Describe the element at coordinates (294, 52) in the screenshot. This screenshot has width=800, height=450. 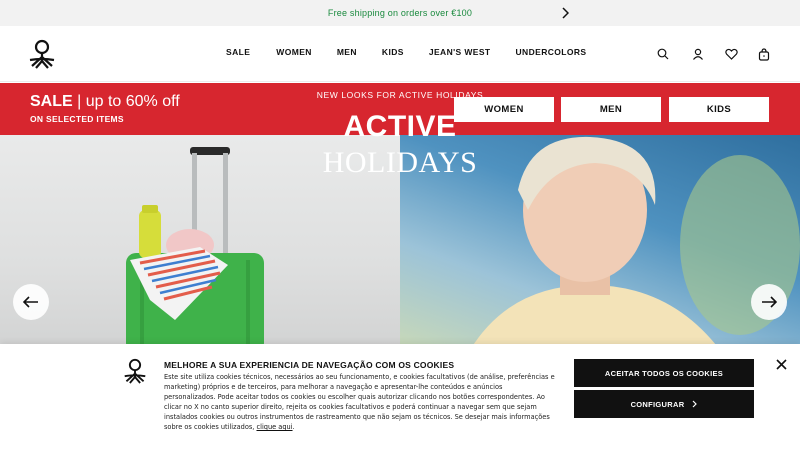
I see `nav-women: WOMEN` at that location.